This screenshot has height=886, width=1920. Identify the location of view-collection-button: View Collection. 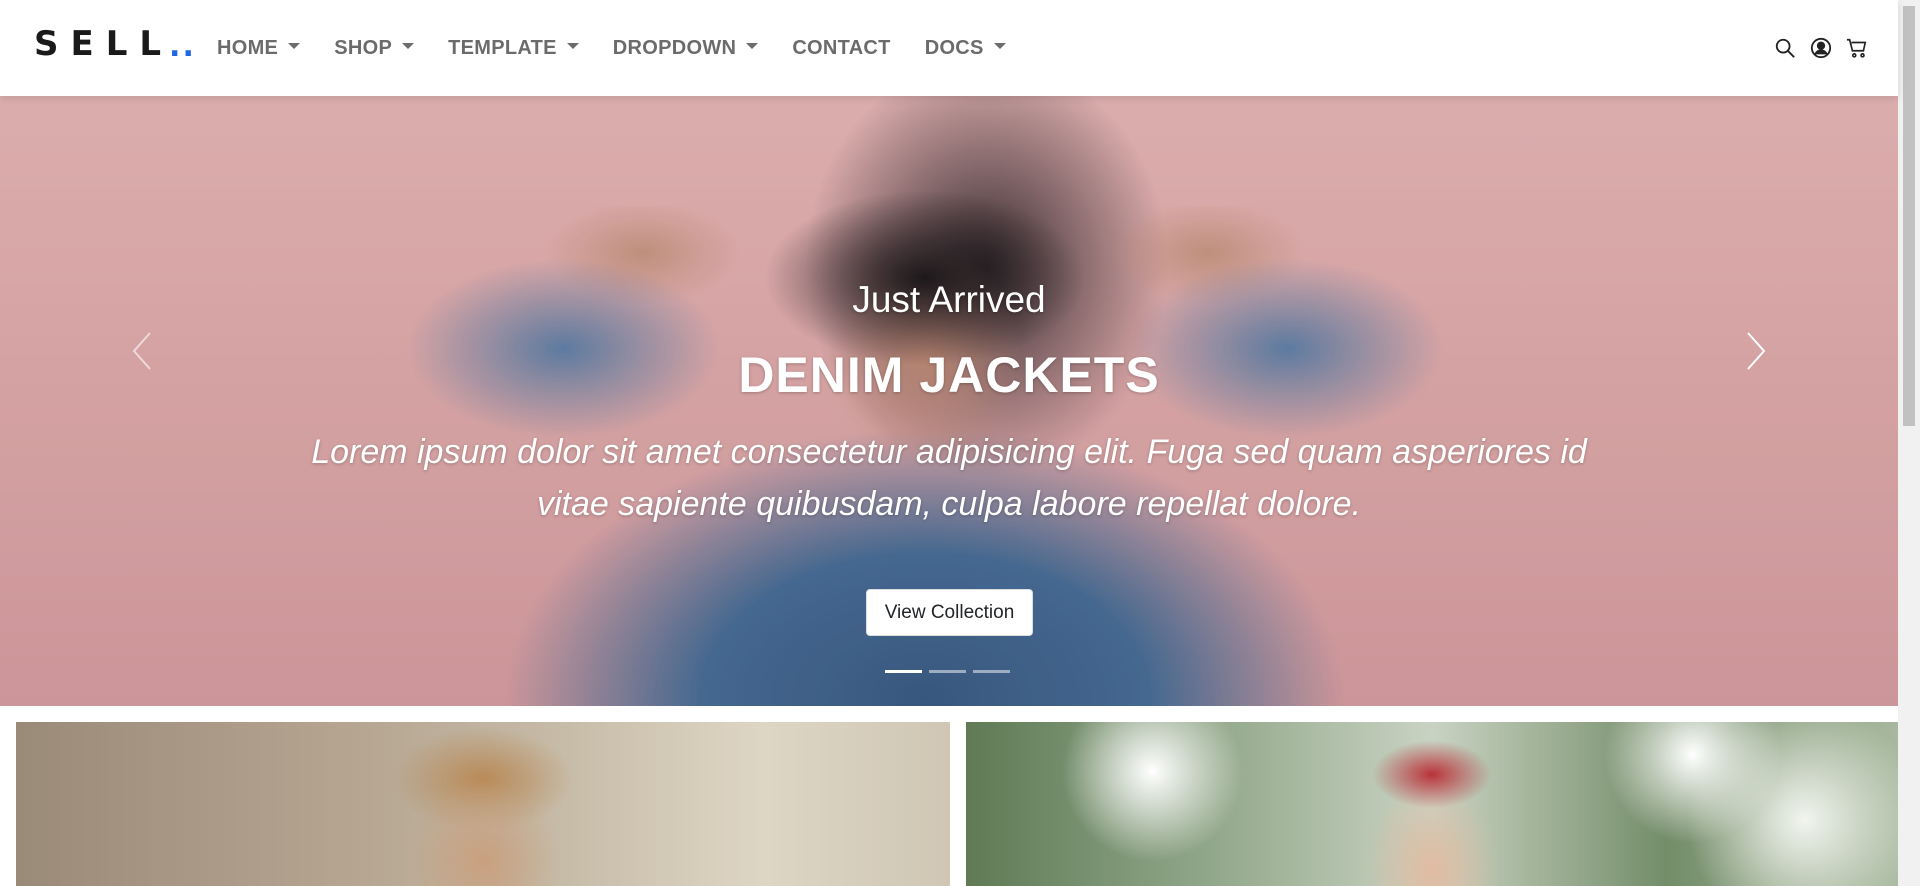
(949, 612).